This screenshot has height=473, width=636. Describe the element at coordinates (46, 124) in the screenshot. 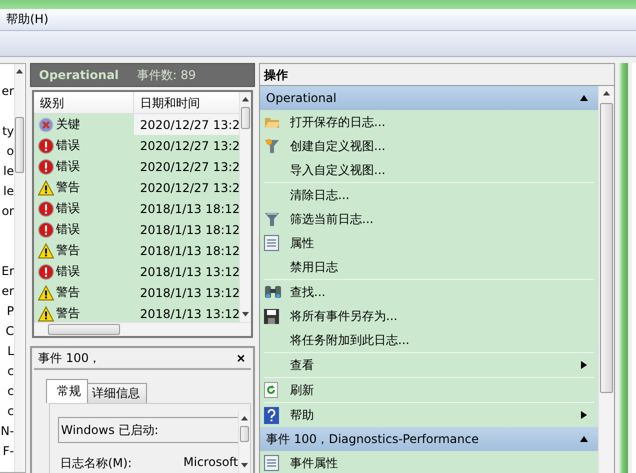

I see `critical-icon` at that location.